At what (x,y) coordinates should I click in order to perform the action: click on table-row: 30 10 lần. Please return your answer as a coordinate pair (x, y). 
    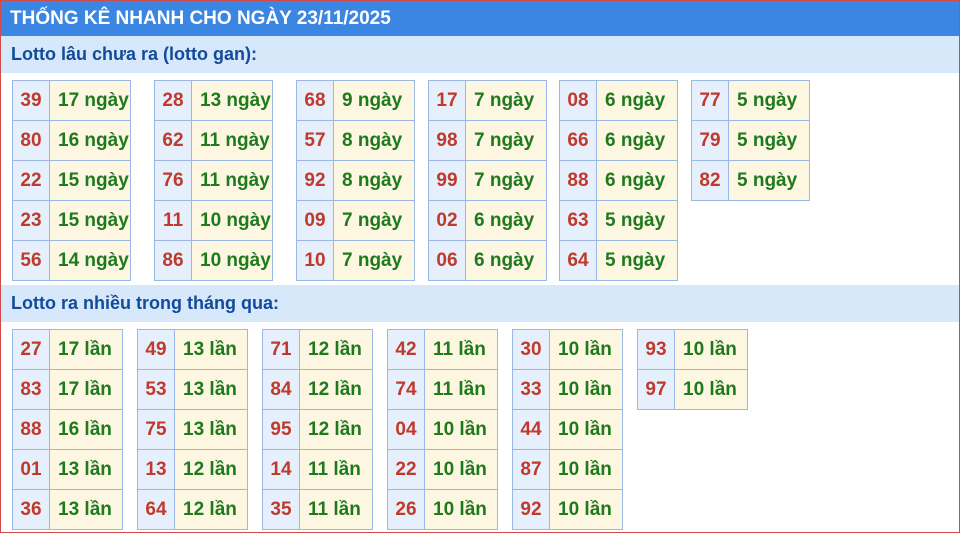
    Looking at the image, I should click on (567, 349).